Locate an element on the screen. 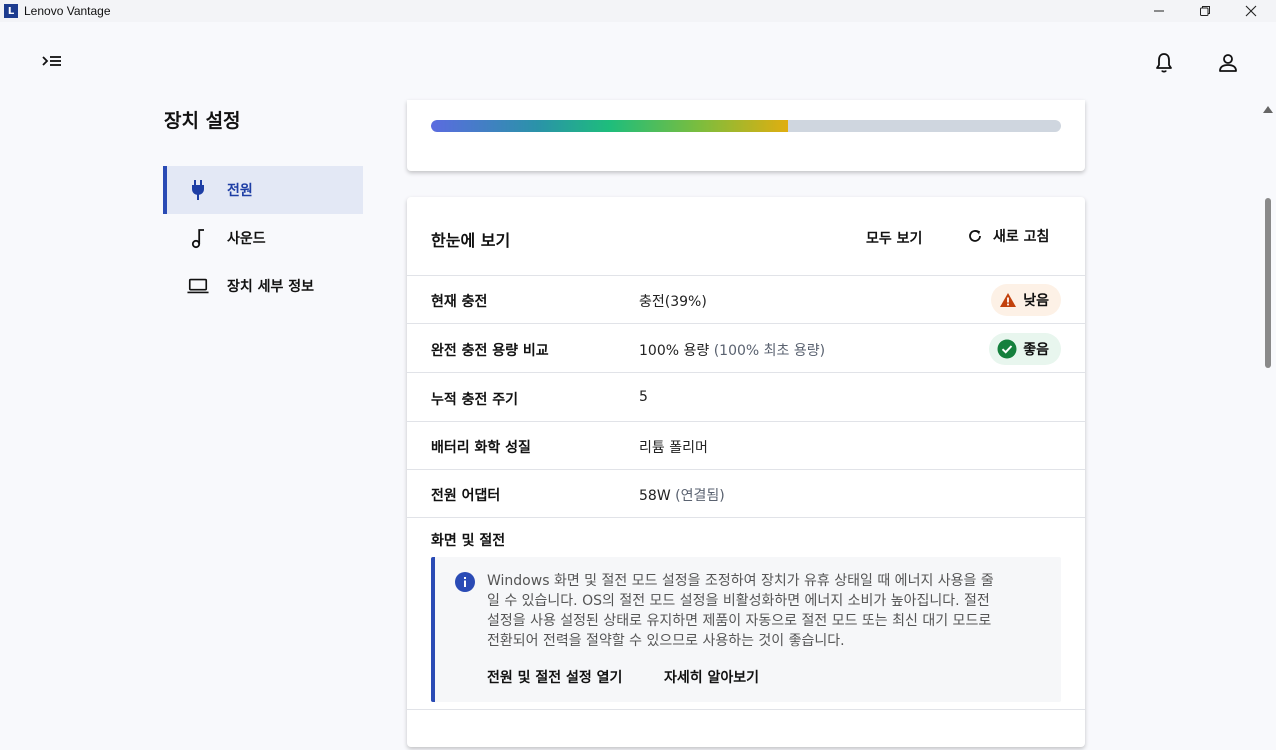  battery-progress-fill is located at coordinates (610, 126).